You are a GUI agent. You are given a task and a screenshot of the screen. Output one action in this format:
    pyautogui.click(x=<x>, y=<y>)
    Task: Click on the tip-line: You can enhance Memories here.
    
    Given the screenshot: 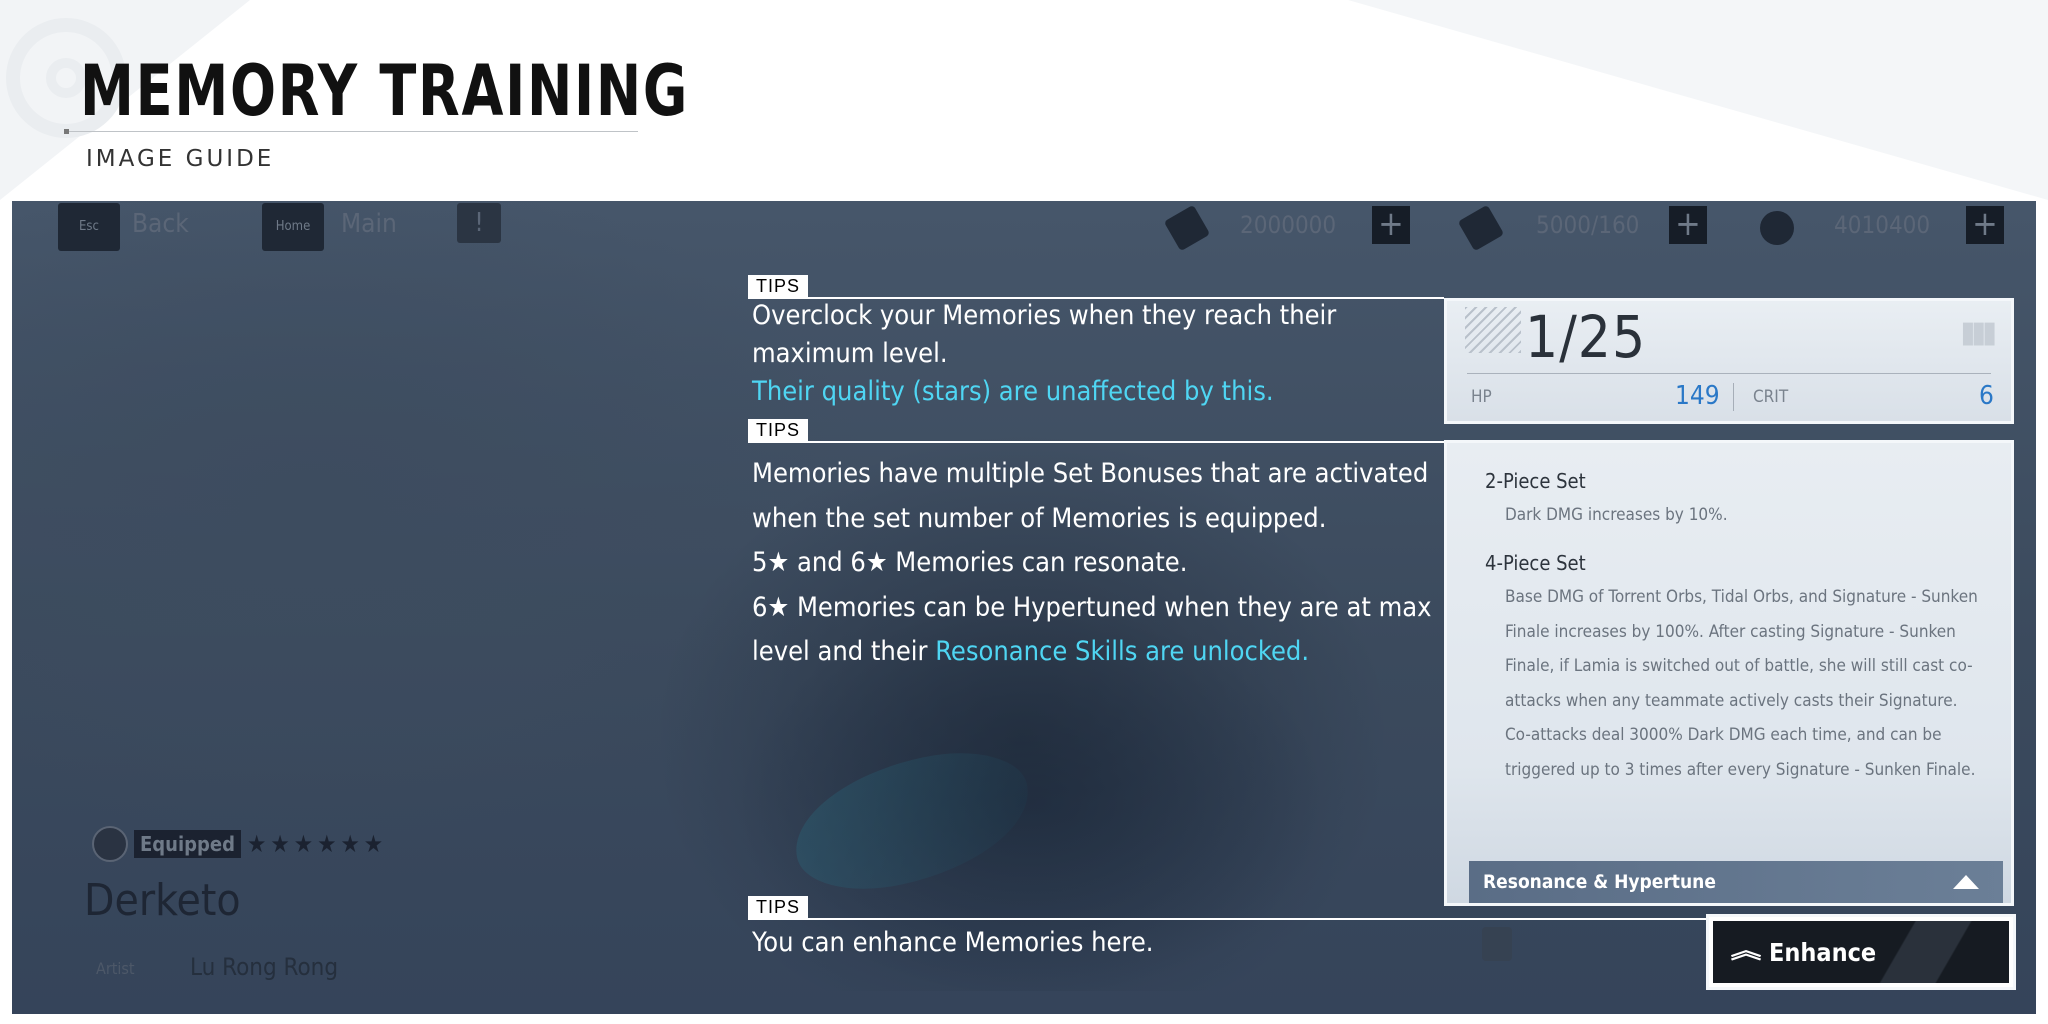 What is the action you would take?
    pyautogui.click(x=953, y=942)
    